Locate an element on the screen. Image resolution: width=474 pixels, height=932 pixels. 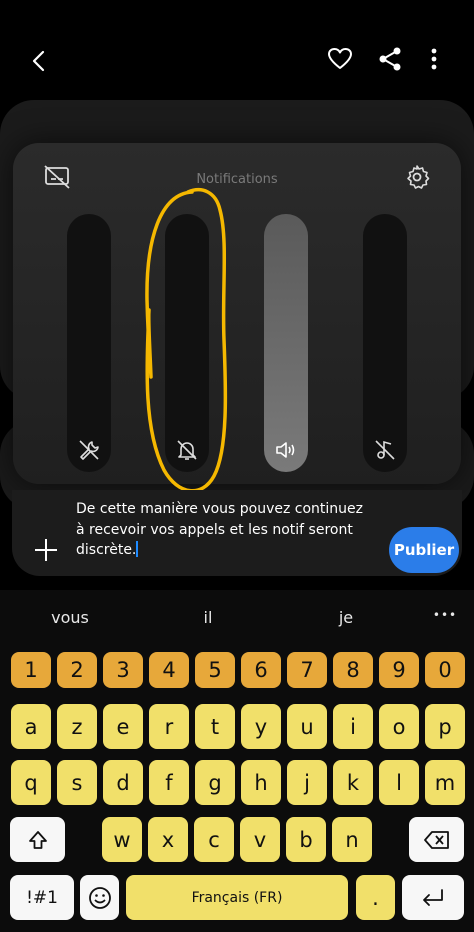
publish-button: Publier is located at coordinates (424, 550).